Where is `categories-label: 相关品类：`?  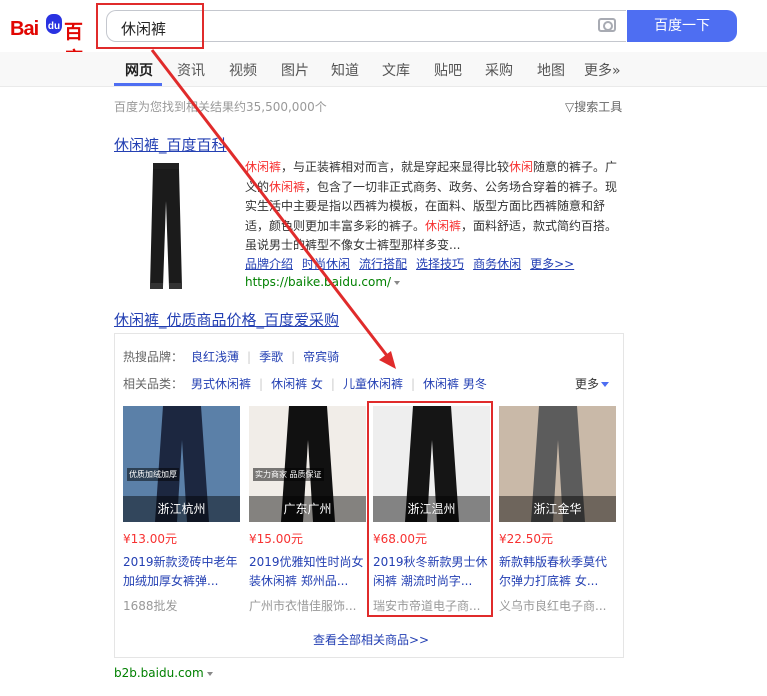 categories-label: 相关品类： is located at coordinates (153, 384).